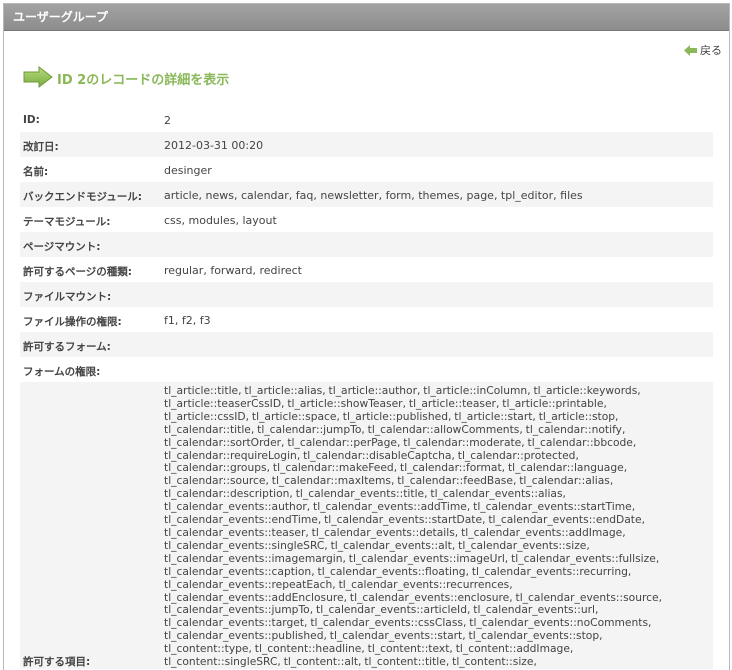 The height and width of the screenshot is (670, 732). I want to click on detail-row: 許可するフォーム:, so click(366, 344).